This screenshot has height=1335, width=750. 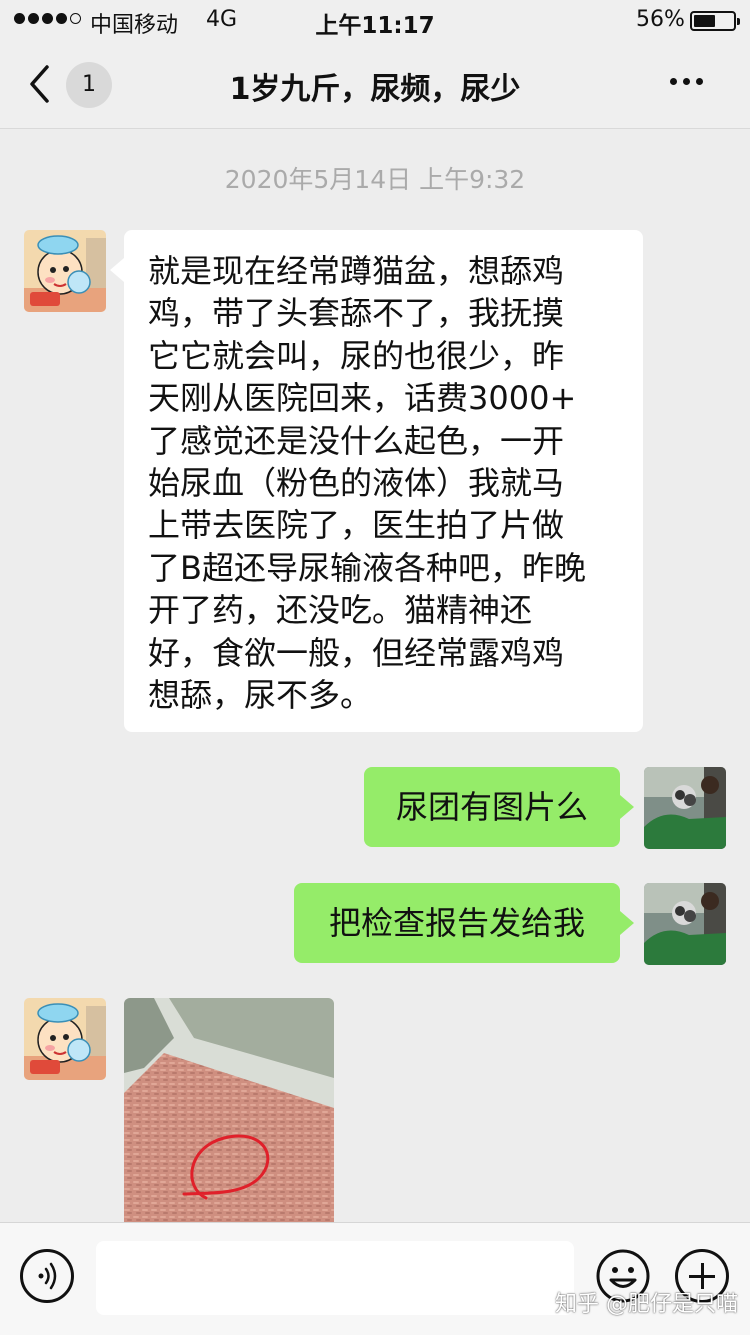 I want to click on battery-percent: 56%, so click(x=660, y=19).